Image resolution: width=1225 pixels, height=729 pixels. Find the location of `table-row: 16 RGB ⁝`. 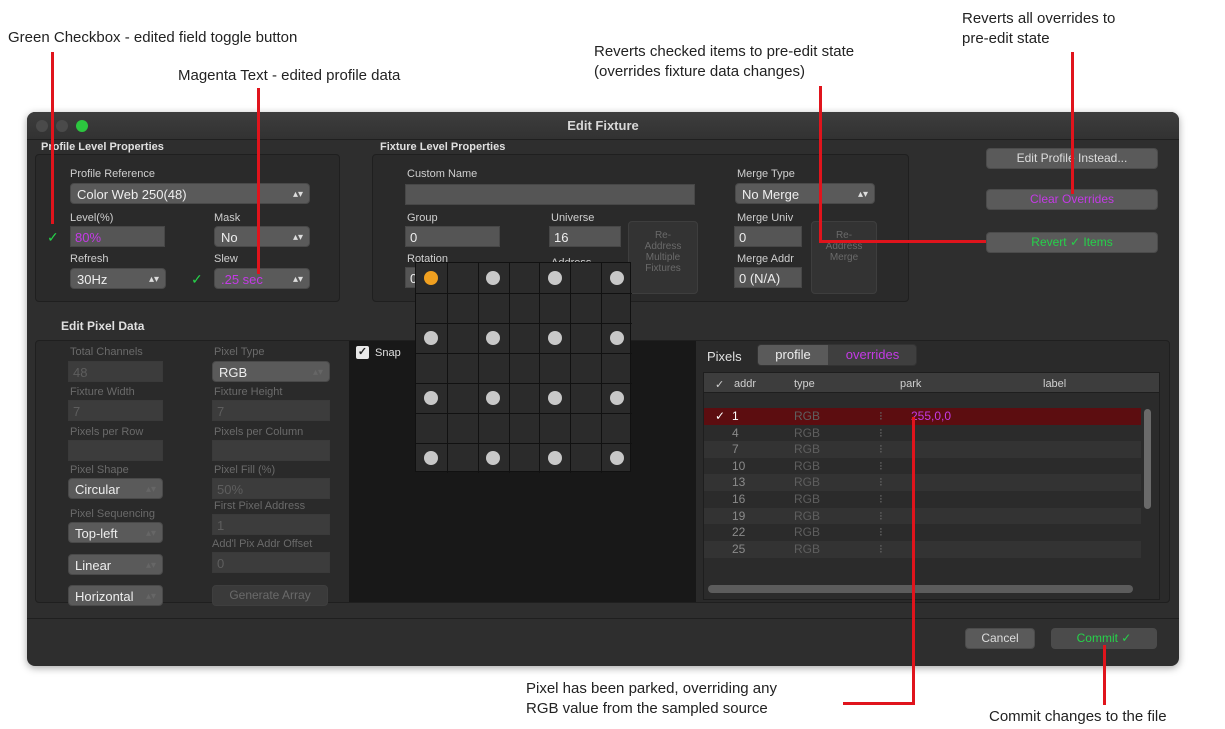

table-row: 16 RGB ⁝ is located at coordinates (922, 499).